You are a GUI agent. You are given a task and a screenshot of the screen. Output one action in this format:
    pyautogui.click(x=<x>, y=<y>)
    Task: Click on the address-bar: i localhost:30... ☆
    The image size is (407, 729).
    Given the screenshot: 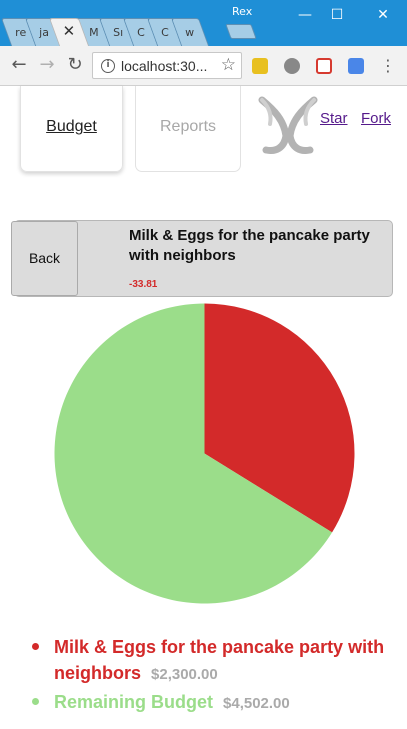 What is the action you would take?
    pyautogui.click(x=167, y=65)
    